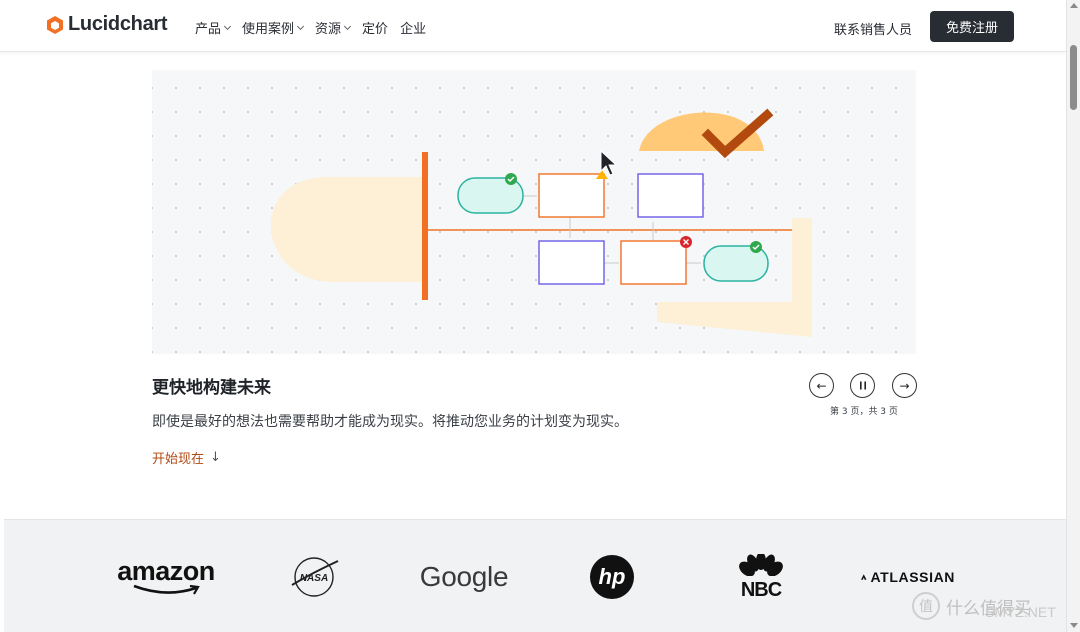 This screenshot has width=1080, height=632. I want to click on lucidchart-logo: Lucidchart, so click(107, 24).